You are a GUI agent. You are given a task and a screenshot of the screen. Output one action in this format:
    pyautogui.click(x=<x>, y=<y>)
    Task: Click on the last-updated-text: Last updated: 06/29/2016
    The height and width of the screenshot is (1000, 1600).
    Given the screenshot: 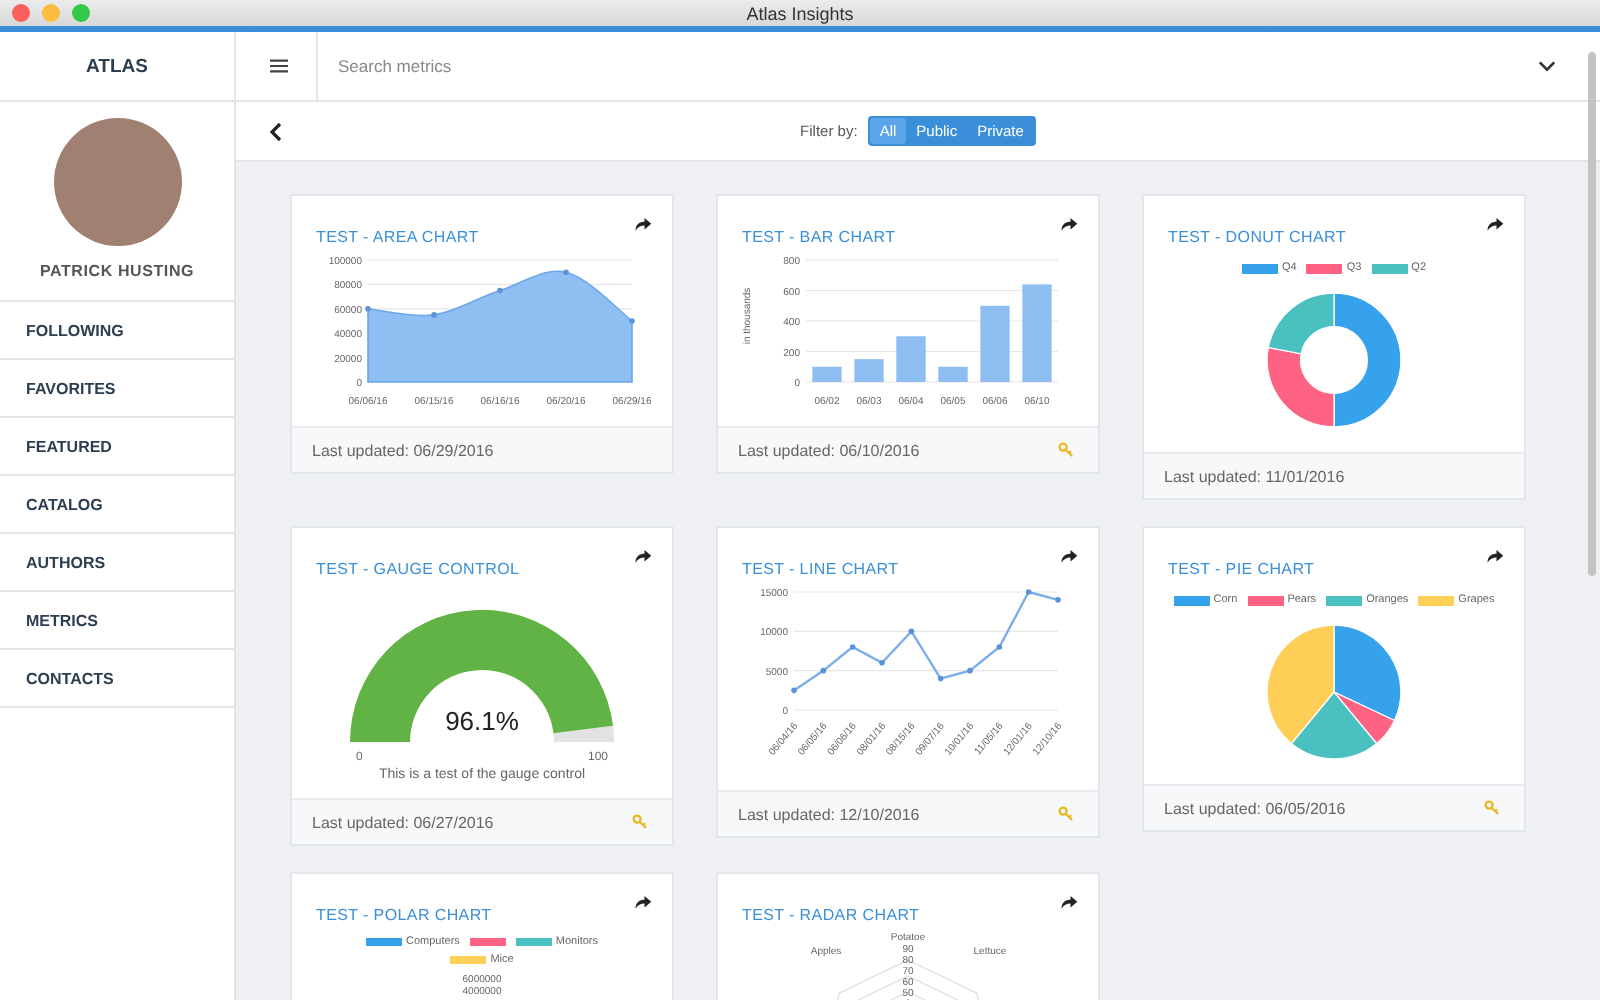 What is the action you would take?
    pyautogui.click(x=403, y=450)
    